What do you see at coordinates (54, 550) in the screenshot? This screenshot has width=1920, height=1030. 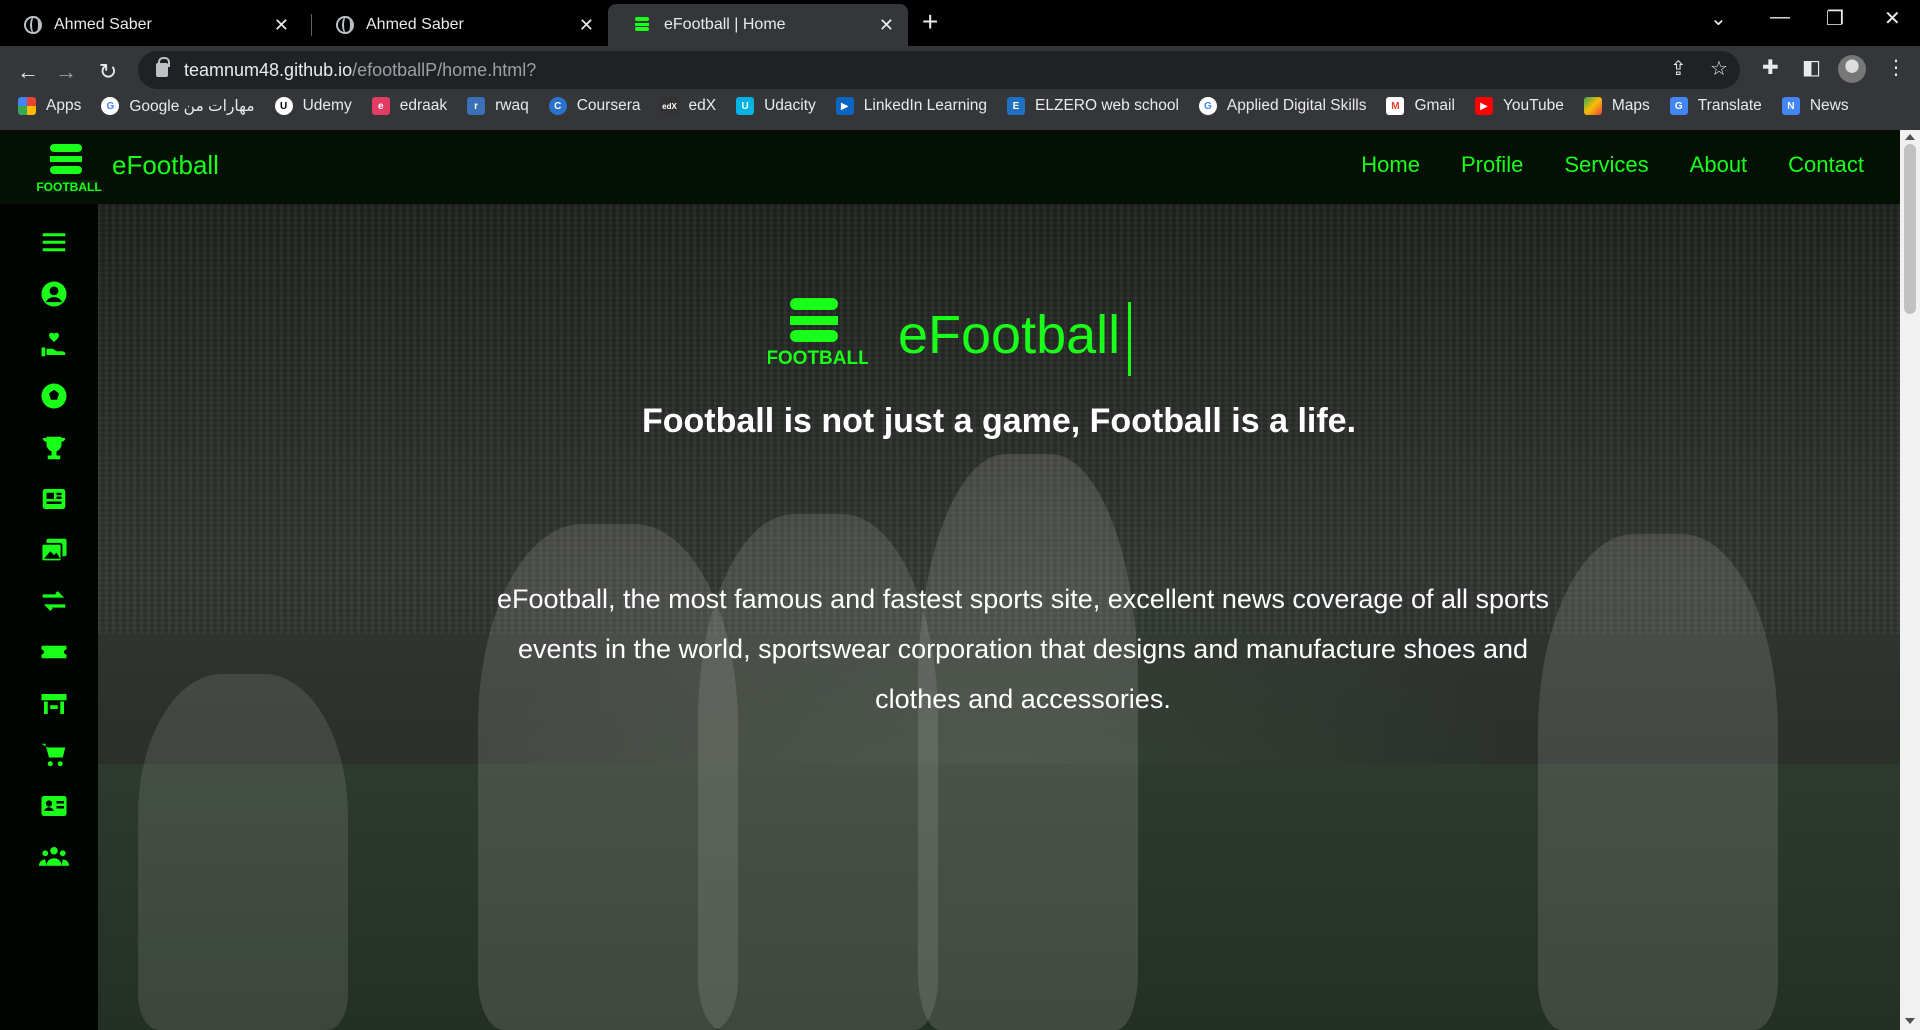 I see `gallery-icon` at bounding box center [54, 550].